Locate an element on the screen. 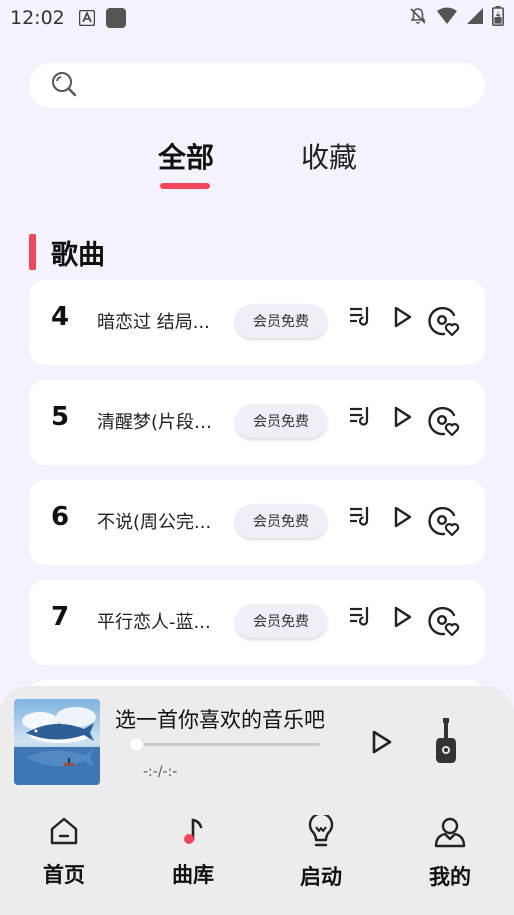  nav-home-label: 首页 is located at coordinates (64, 875).